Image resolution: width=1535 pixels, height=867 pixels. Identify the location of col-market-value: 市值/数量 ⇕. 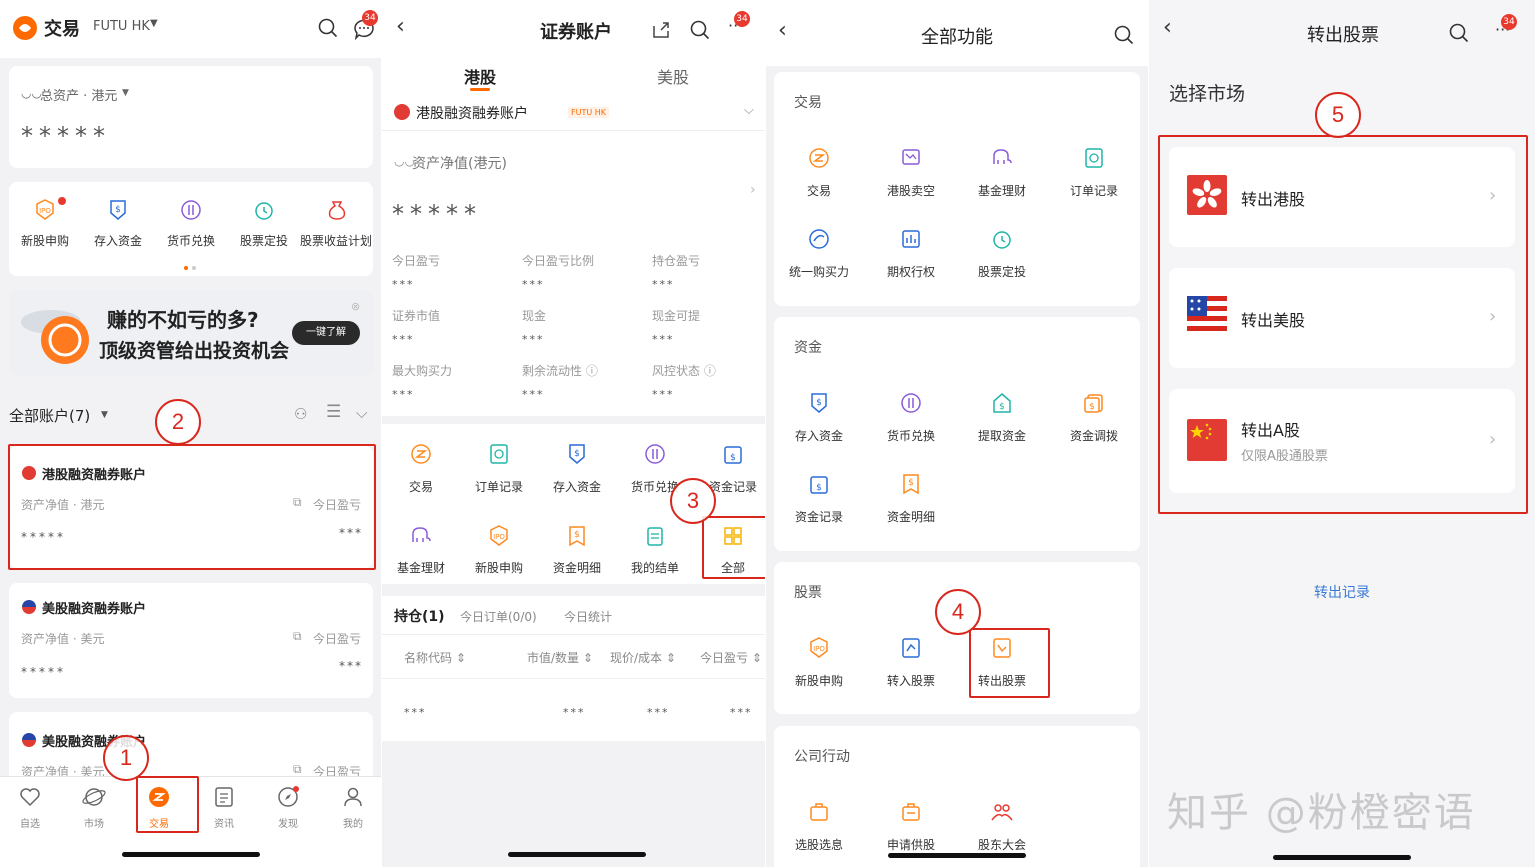
(560, 657).